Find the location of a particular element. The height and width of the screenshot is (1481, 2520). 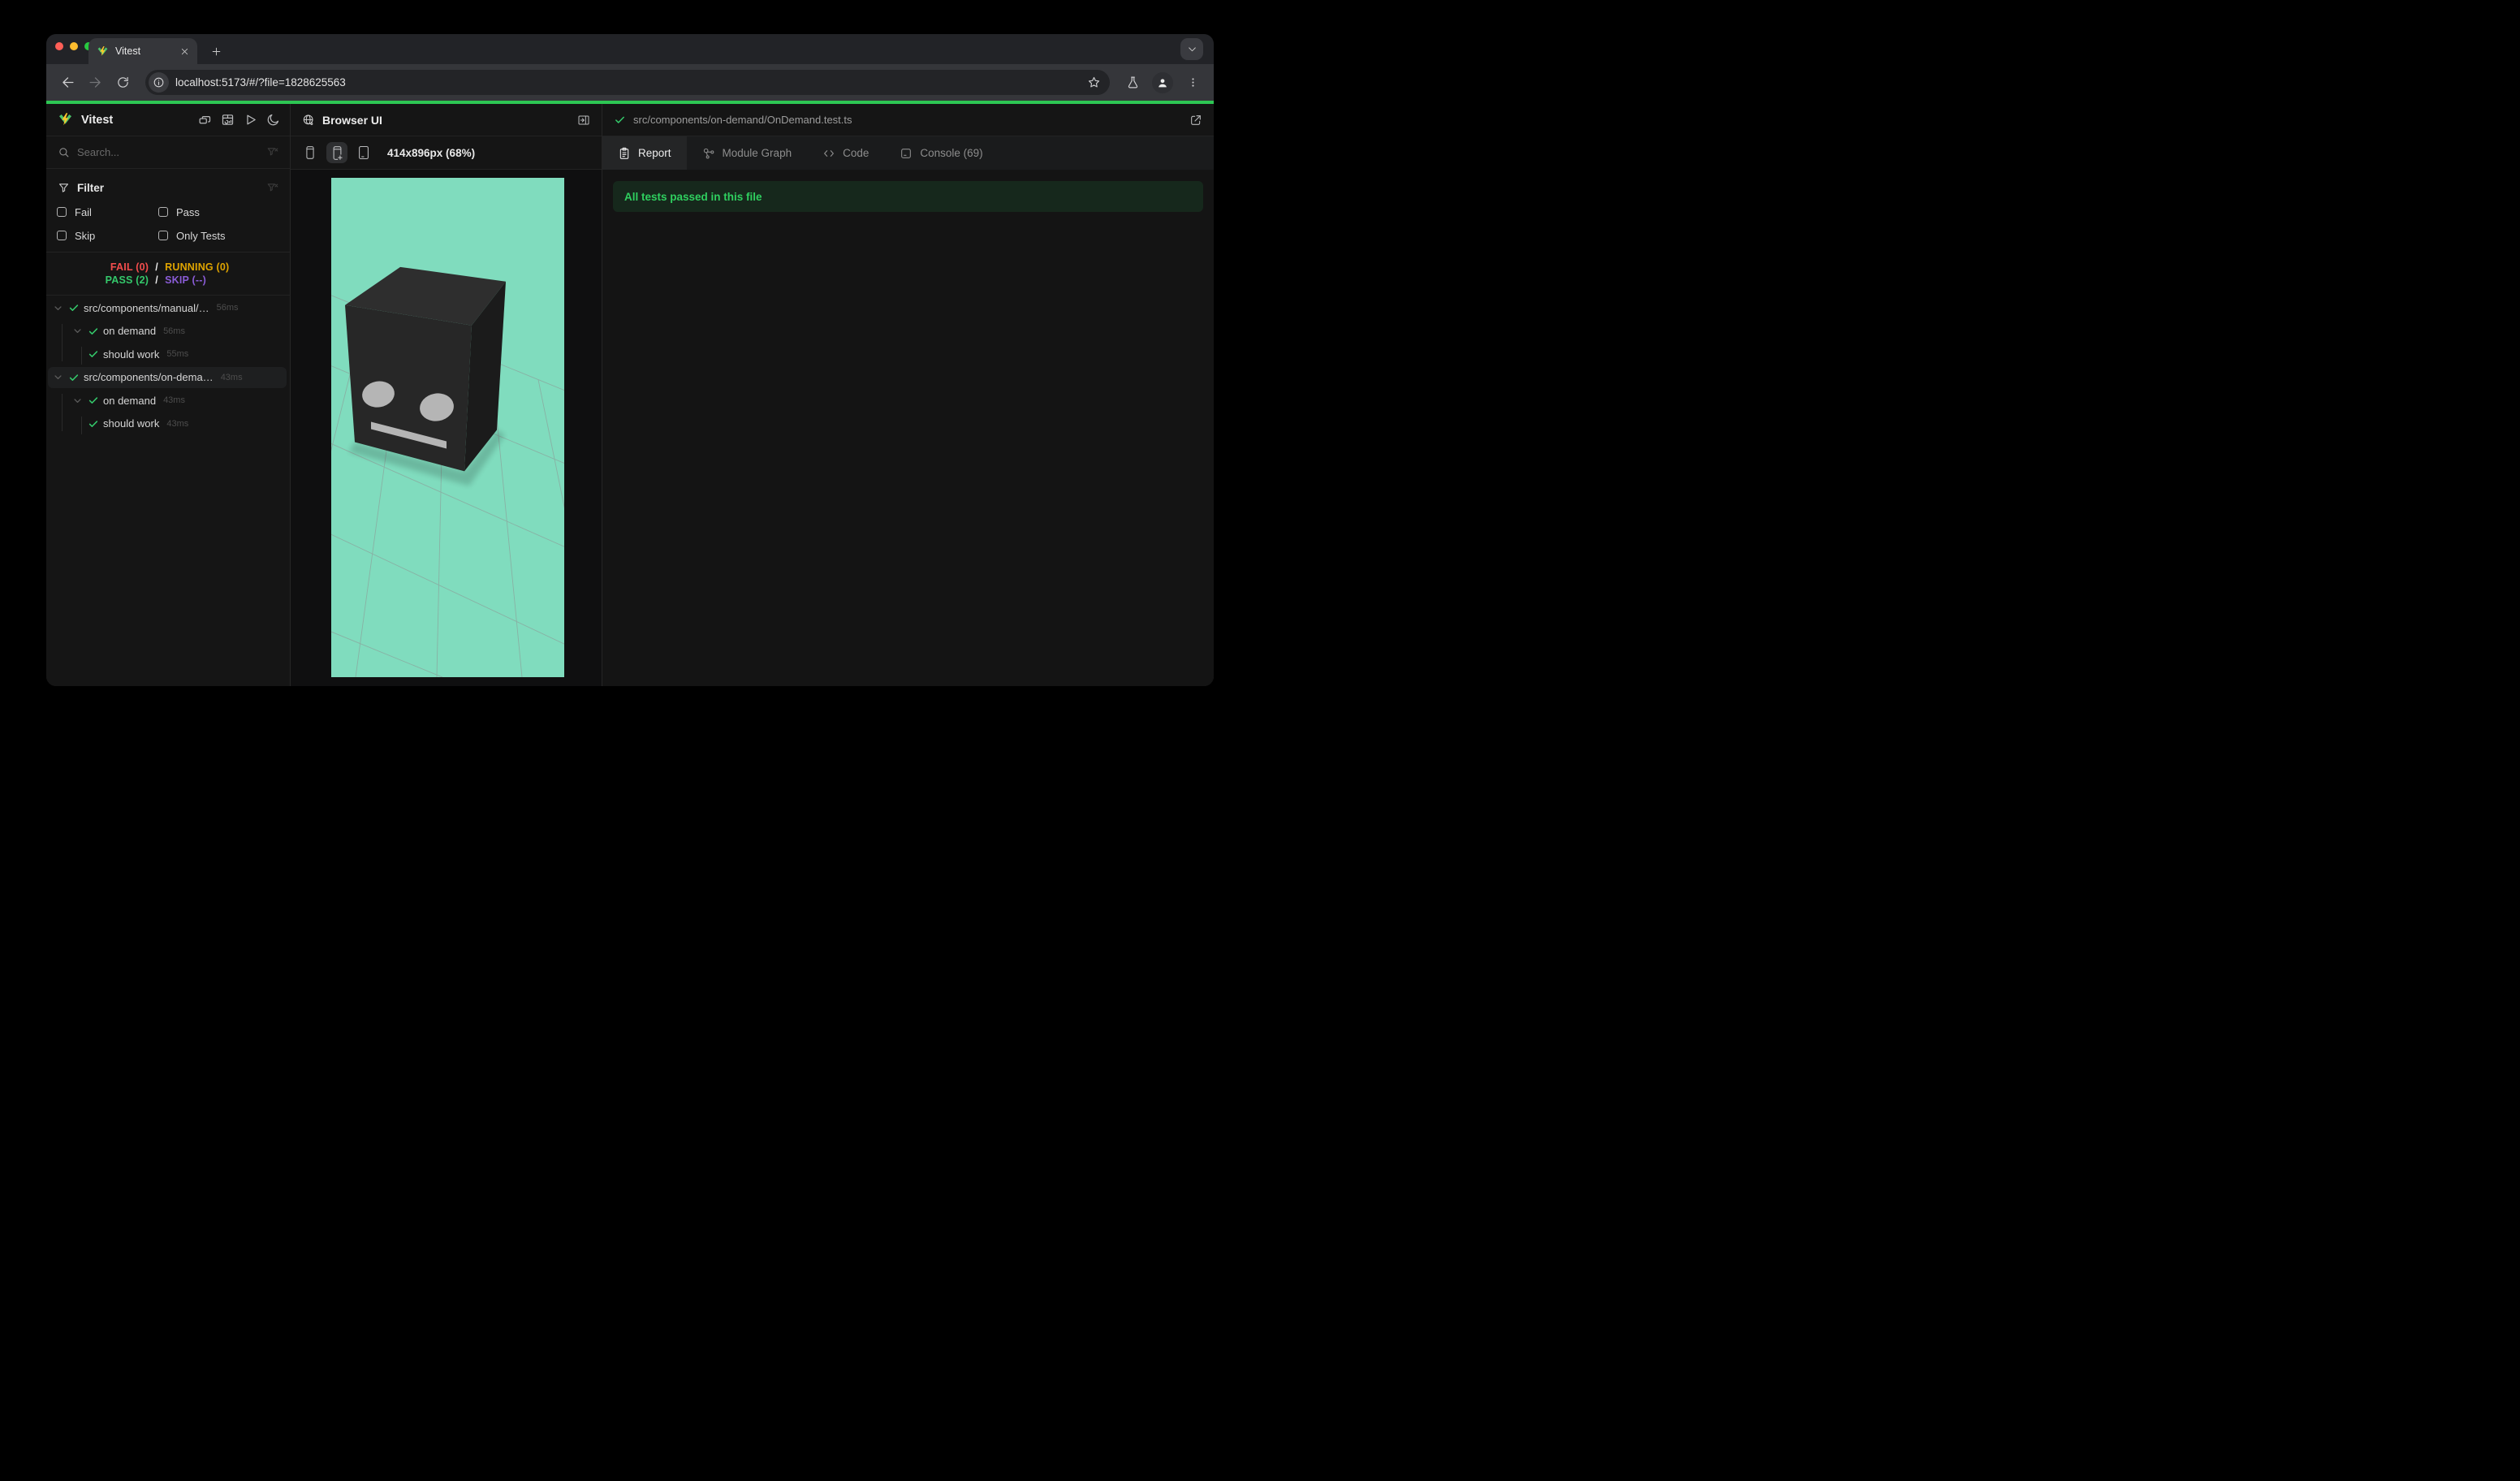

tree-row: should work 43ms is located at coordinates (168, 424).